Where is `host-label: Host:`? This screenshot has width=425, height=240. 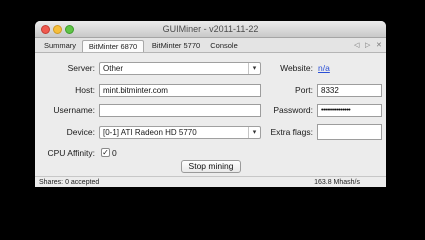 host-label: Host: is located at coordinates (85, 90).